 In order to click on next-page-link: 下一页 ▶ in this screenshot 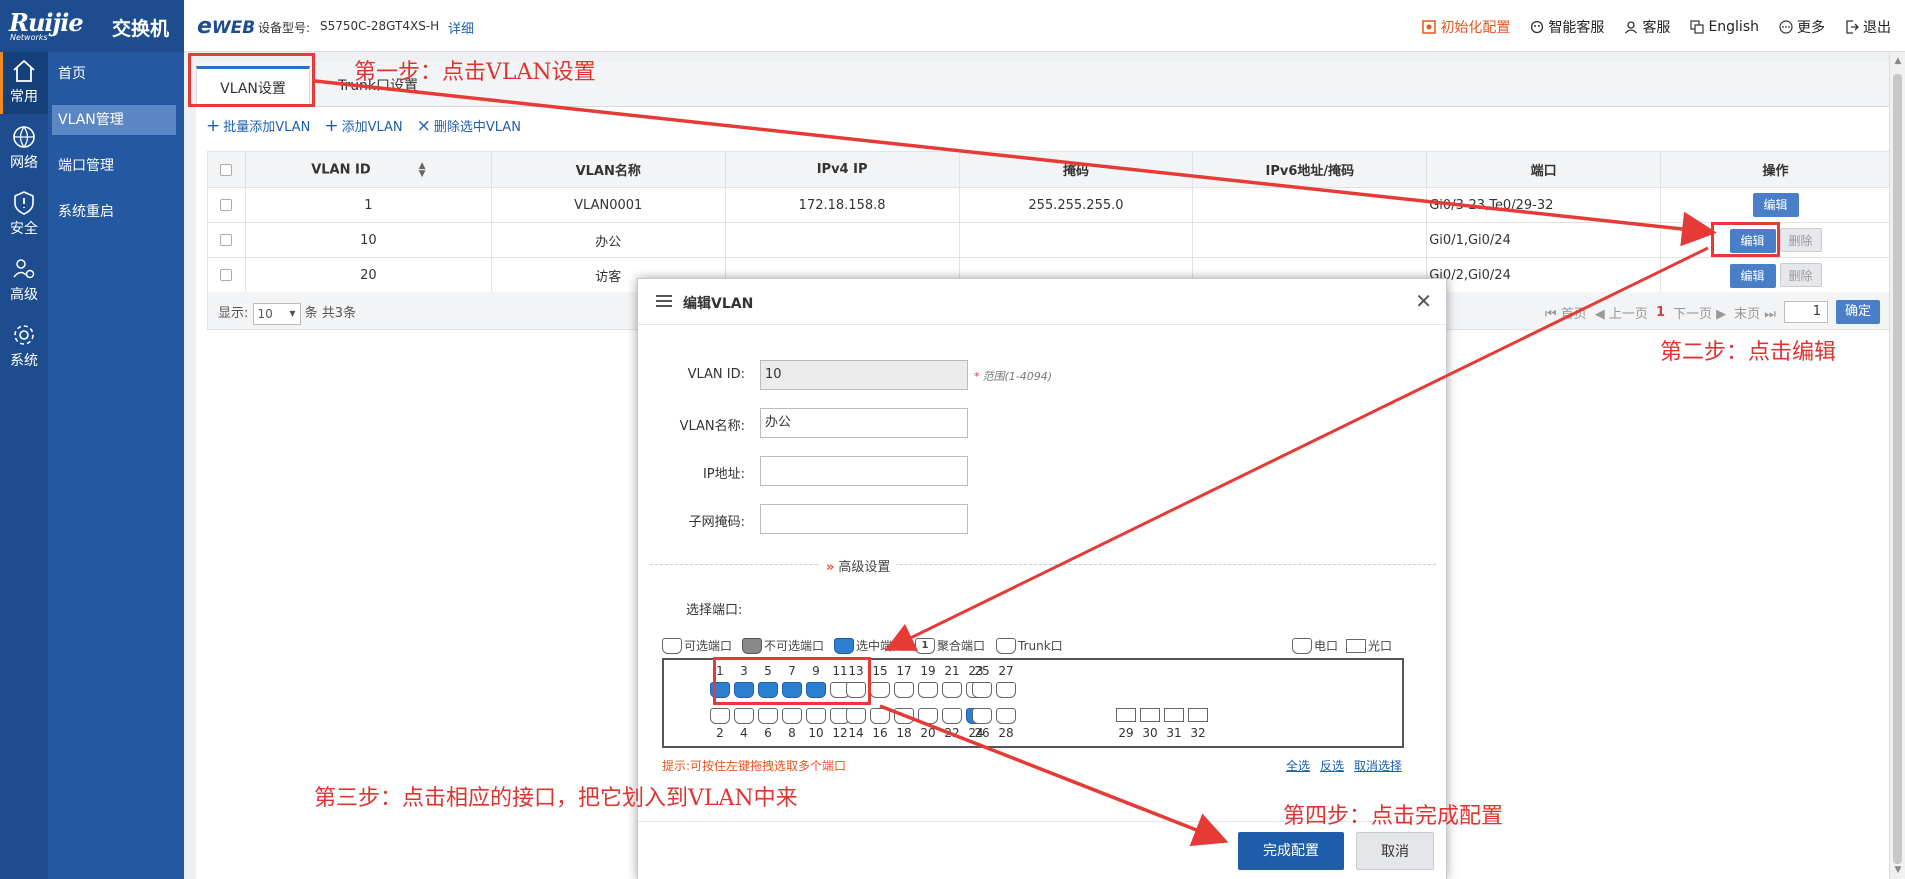, I will do `click(1699, 312)`.